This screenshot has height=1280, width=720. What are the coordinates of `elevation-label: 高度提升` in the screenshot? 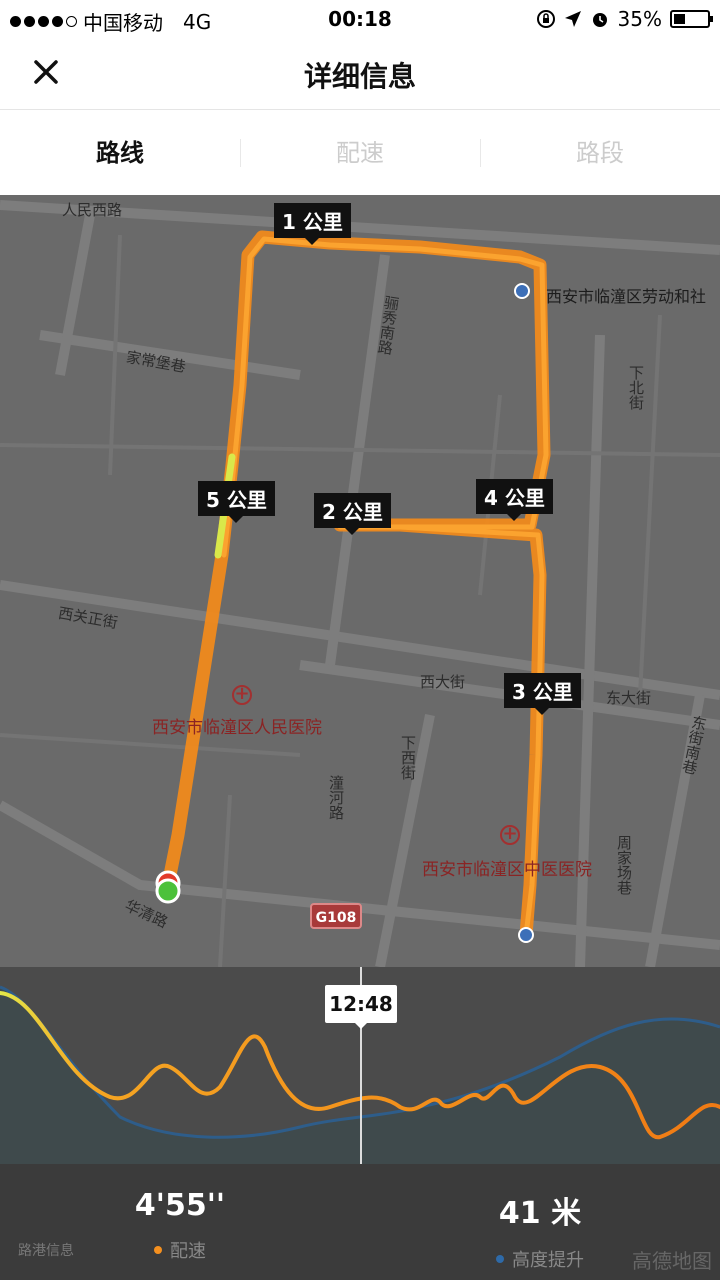 It's located at (548, 1260).